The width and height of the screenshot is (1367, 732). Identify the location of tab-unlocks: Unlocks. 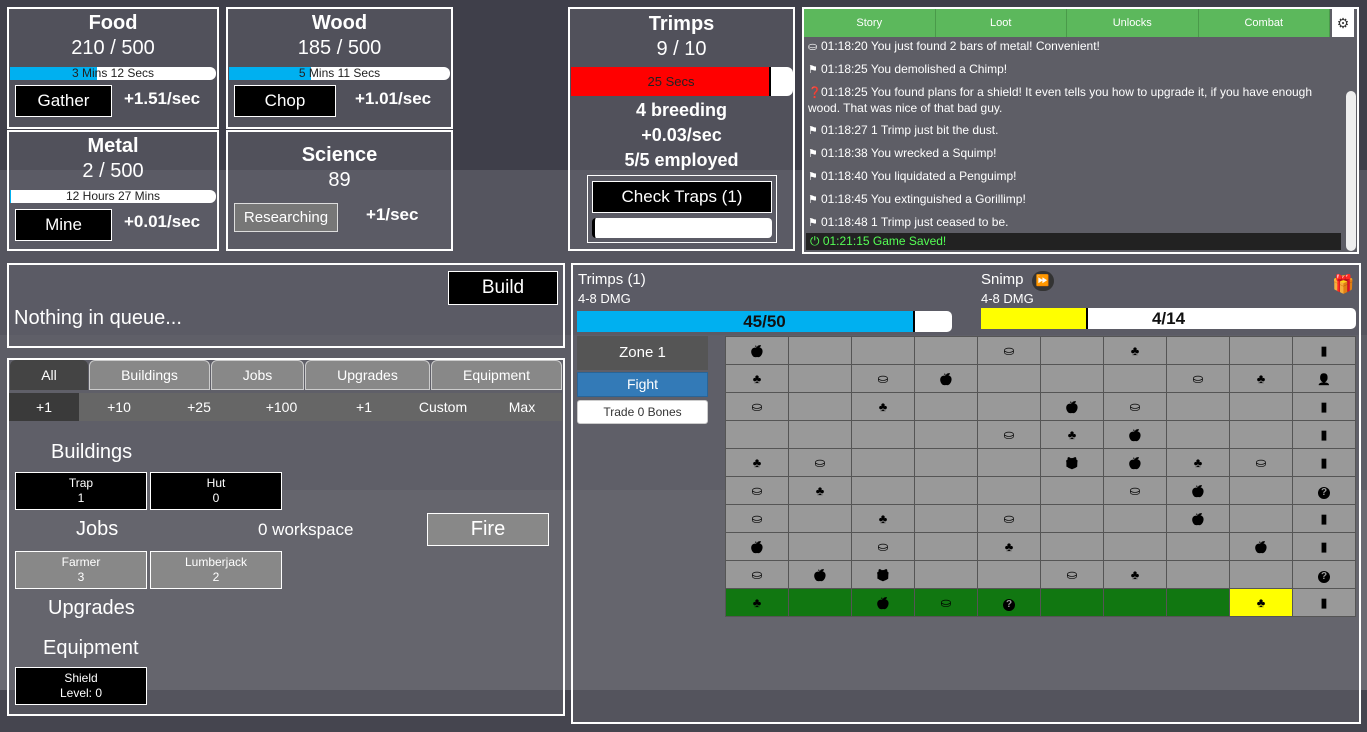
(1133, 23).